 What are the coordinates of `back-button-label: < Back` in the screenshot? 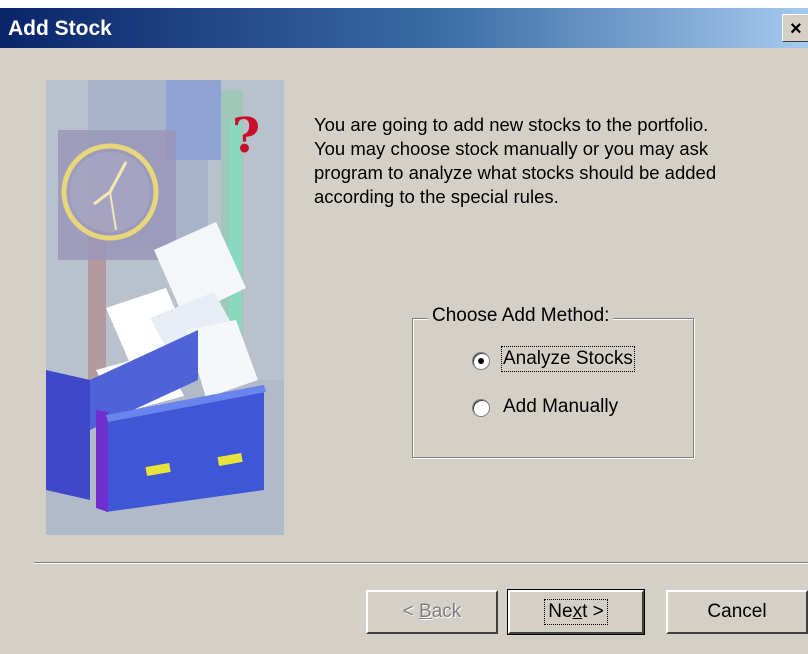 It's located at (432, 611).